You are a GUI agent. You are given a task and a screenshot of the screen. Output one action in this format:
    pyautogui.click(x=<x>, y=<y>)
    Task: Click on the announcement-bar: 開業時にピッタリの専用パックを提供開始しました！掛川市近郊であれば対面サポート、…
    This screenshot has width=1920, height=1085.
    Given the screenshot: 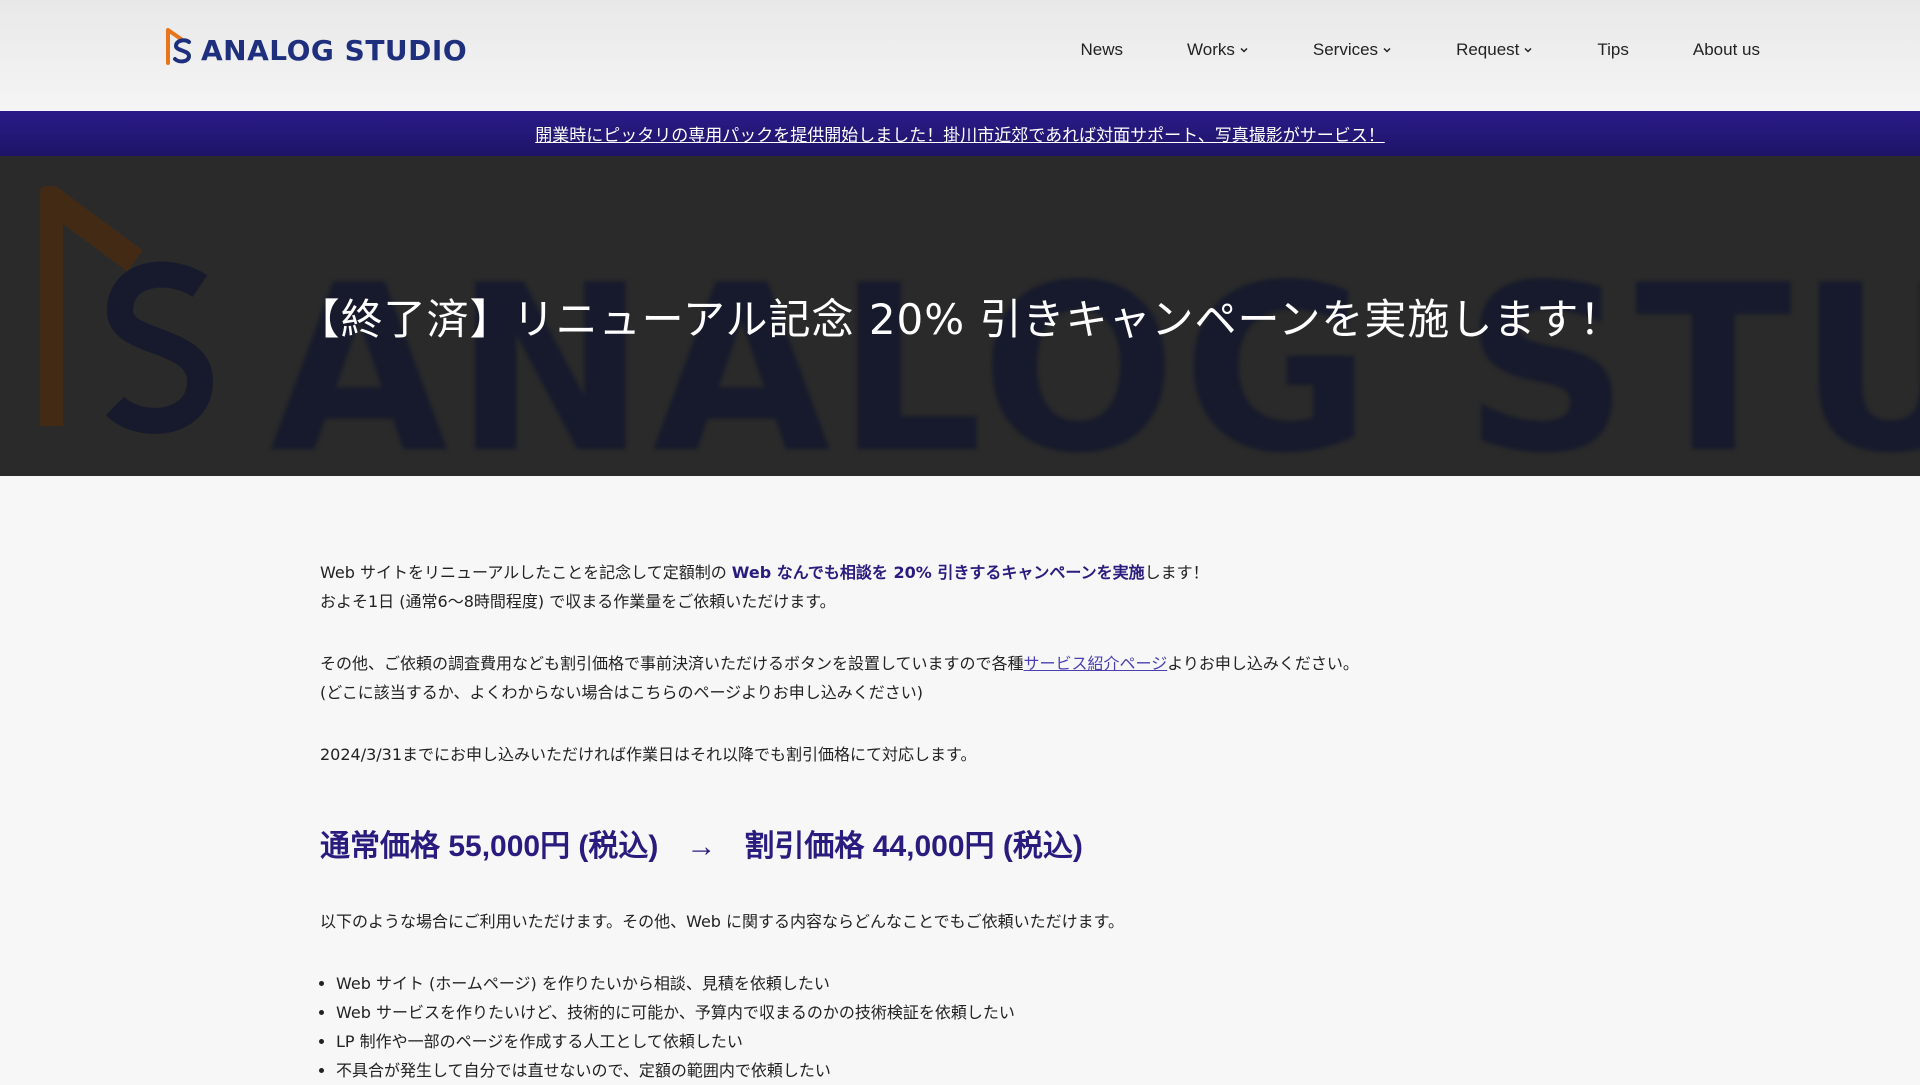 What is the action you would take?
    pyautogui.click(x=960, y=133)
    